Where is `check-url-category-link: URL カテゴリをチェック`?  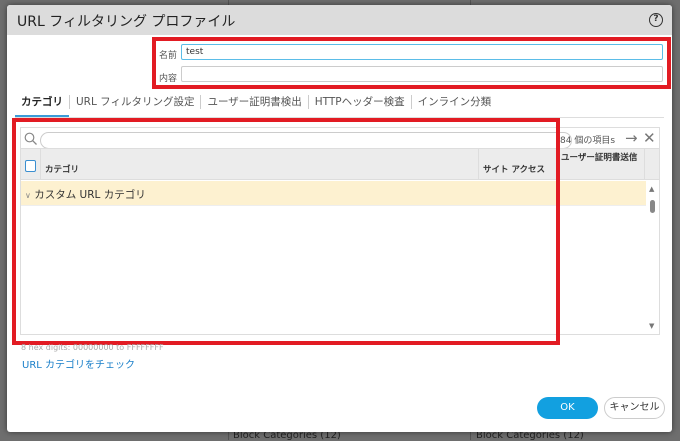
check-url-category-link: URL カテゴリをチェック is located at coordinates (78, 363).